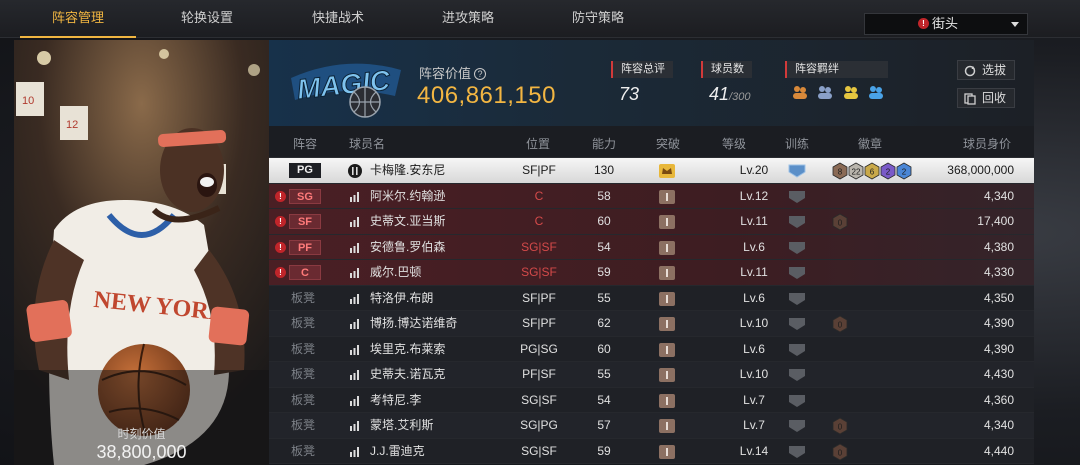 The image size is (1080, 465). What do you see at coordinates (207, 19) in the screenshot?
I see `tab-rotation-settings: 轮换设置` at bounding box center [207, 19].